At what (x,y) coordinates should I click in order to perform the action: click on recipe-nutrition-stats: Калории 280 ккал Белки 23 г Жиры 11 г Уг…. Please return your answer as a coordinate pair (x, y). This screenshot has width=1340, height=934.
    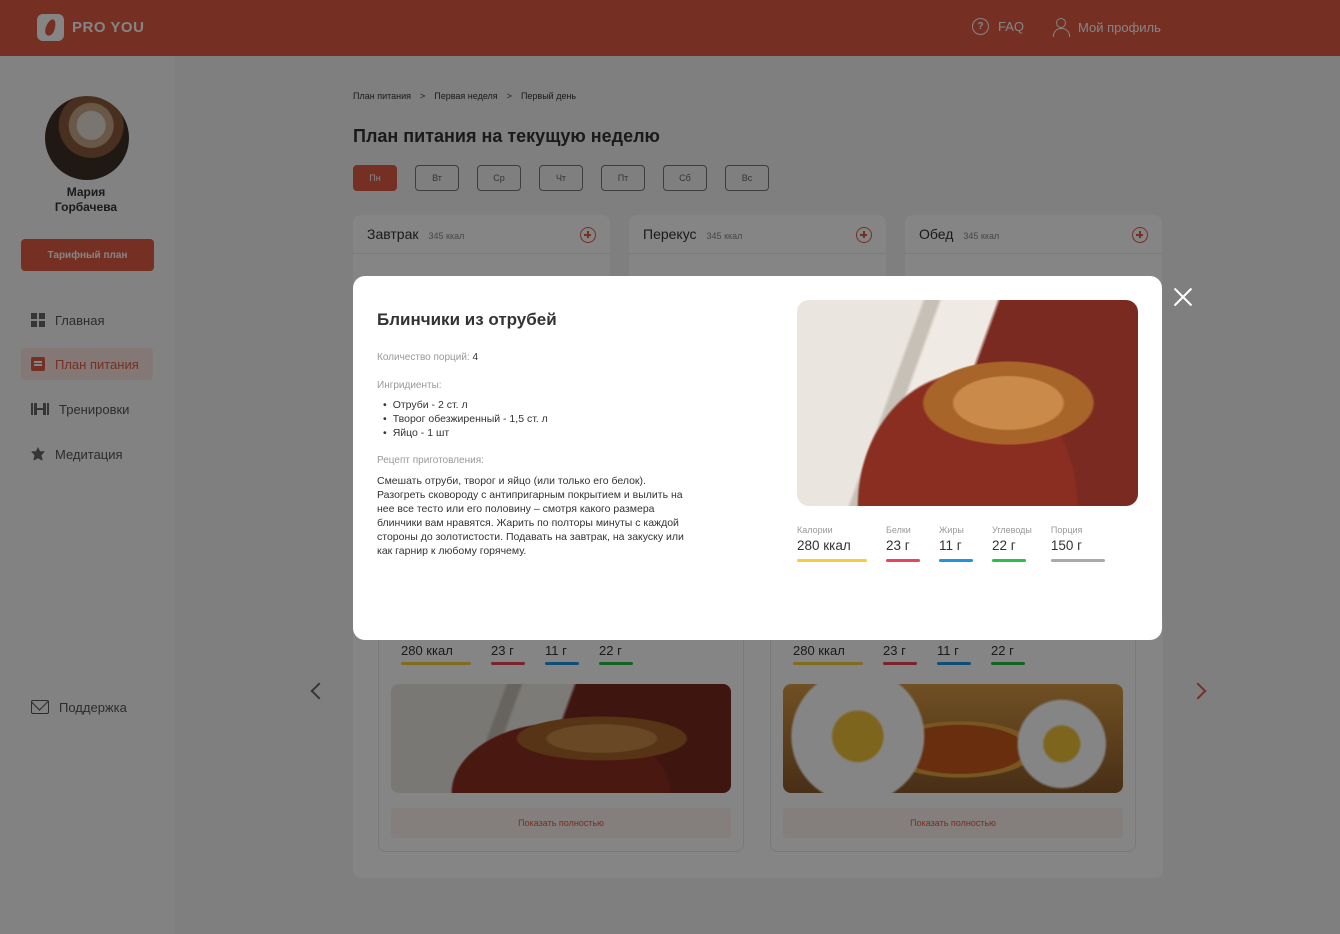
    Looking at the image, I should click on (960, 543).